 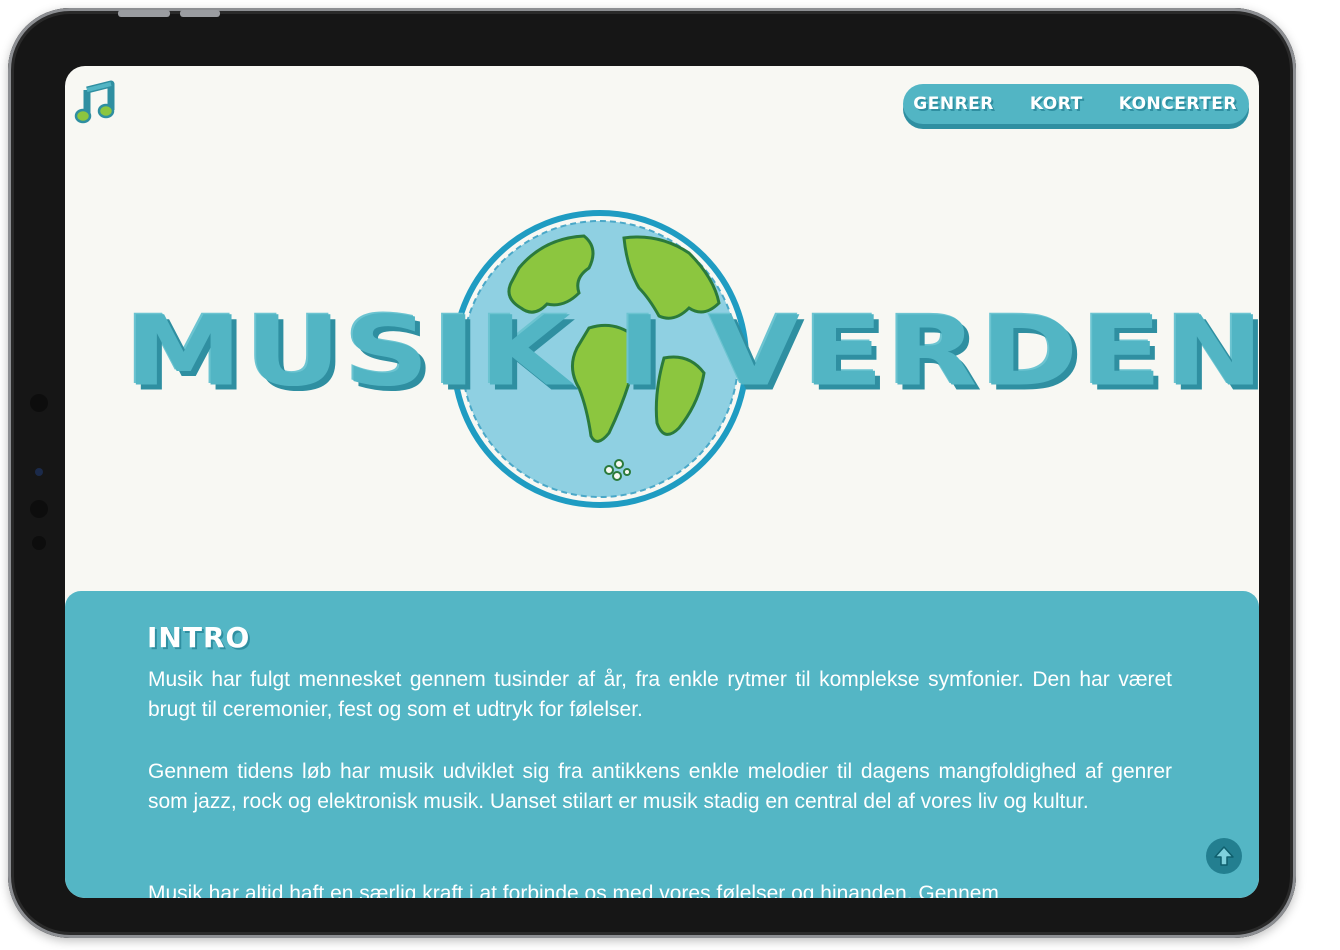 What do you see at coordinates (692, 351) in the screenshot?
I see `hero-title: MUSIK I VERDEN` at bounding box center [692, 351].